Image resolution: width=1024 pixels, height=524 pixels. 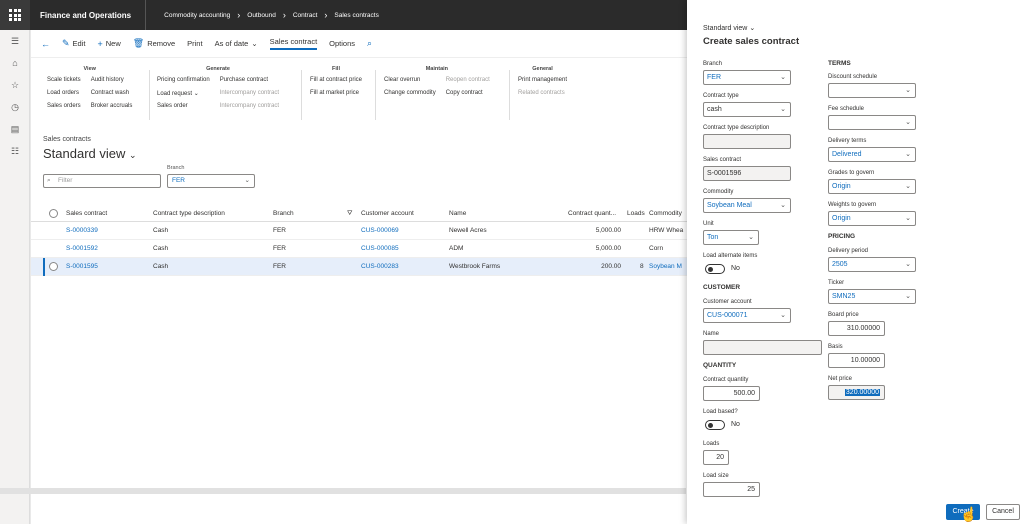 I want to click on ribbon-item: Fill at contract price, so click(x=336, y=83).